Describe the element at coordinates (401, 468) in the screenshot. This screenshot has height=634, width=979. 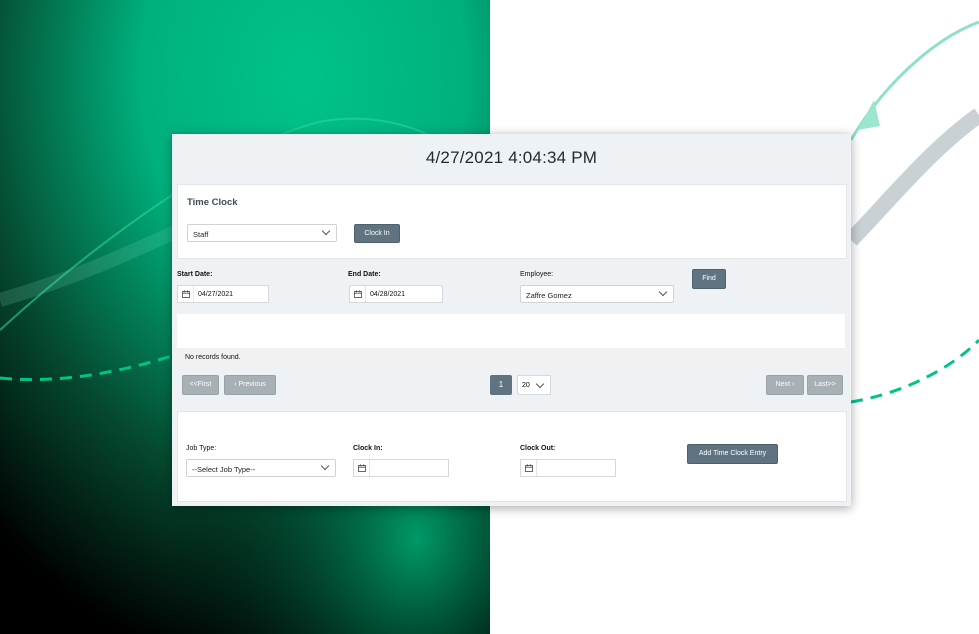
I see `clock-in-field` at that location.